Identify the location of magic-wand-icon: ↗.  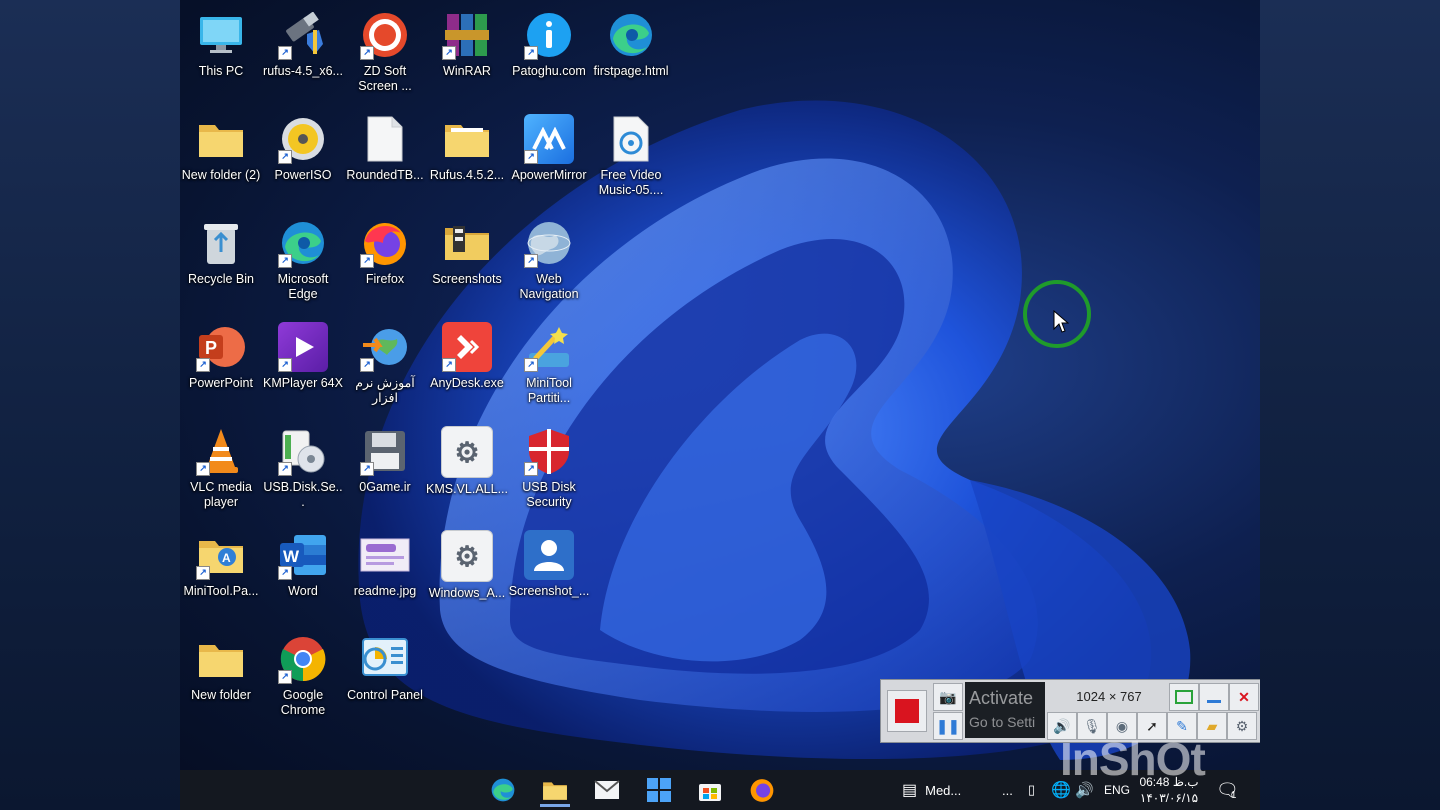
(549, 347).